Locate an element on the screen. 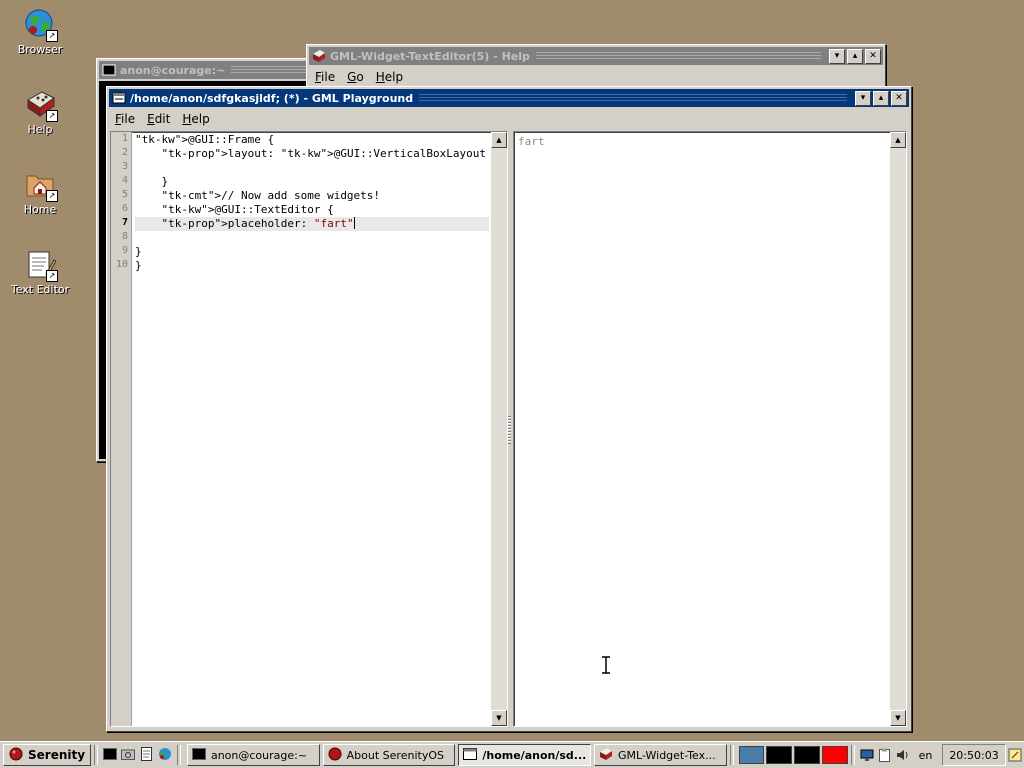 This screenshot has width=1024, height=768. quicklaunch-file-manager is located at coordinates (128, 755).